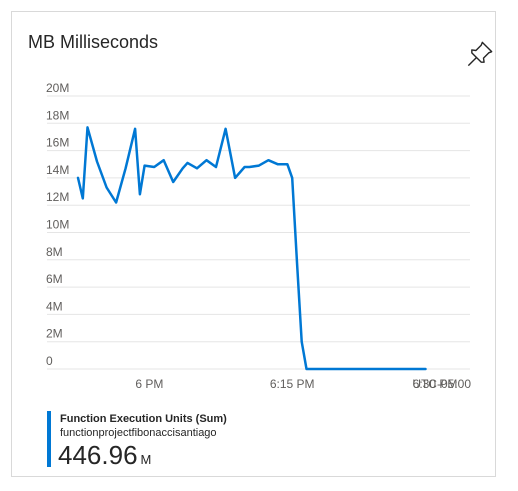 This screenshot has height=491, width=518. What do you see at coordinates (146, 459) in the screenshot?
I see `legend-value-unit: M` at bounding box center [146, 459].